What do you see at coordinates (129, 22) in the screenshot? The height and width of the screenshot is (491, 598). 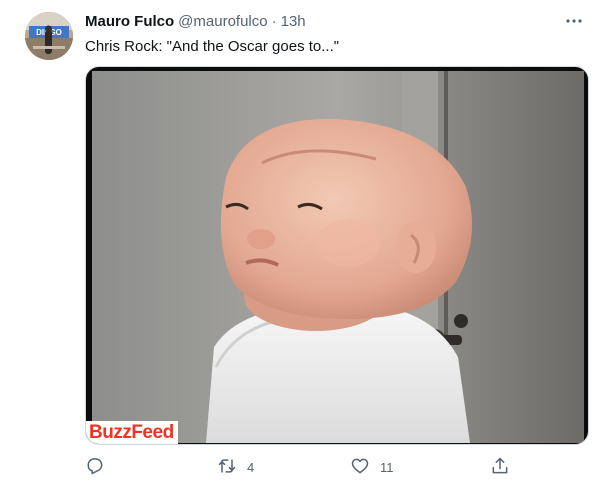 I see `author-name: Mauro Fulco` at bounding box center [129, 22].